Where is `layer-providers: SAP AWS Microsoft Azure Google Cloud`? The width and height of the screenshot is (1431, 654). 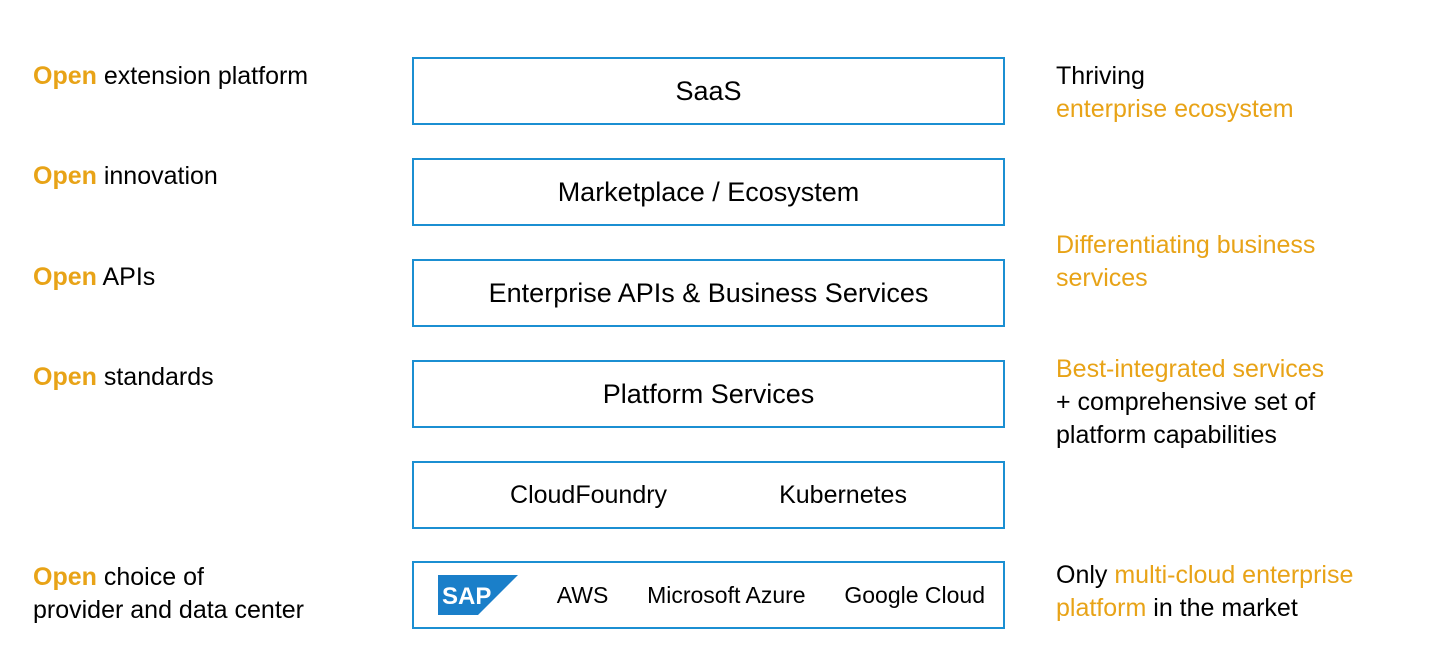 layer-providers: SAP AWS Microsoft Azure Google Cloud is located at coordinates (708, 595).